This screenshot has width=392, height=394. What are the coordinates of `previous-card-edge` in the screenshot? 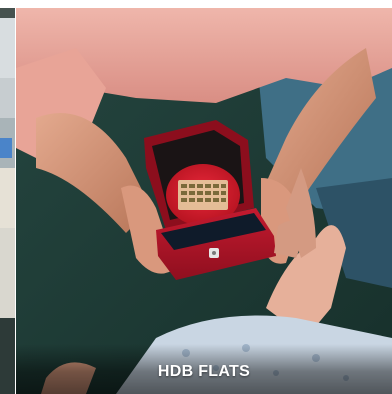 It's located at (7, 201).